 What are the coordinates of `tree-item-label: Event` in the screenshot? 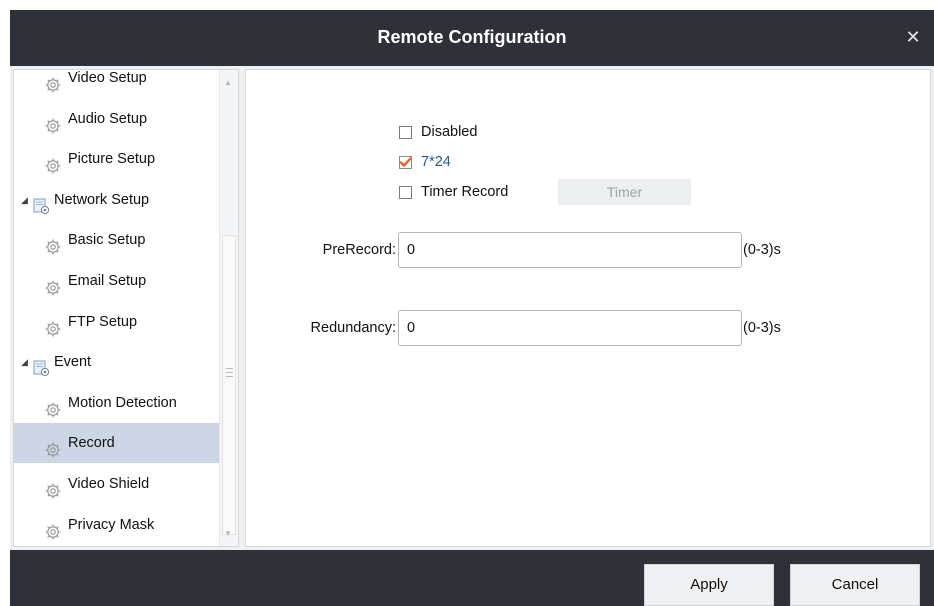 It's located at (73, 362).